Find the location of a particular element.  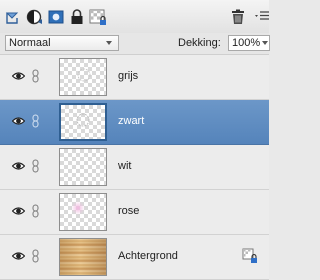

blend-mode-value: Normaal is located at coordinates (30, 43).